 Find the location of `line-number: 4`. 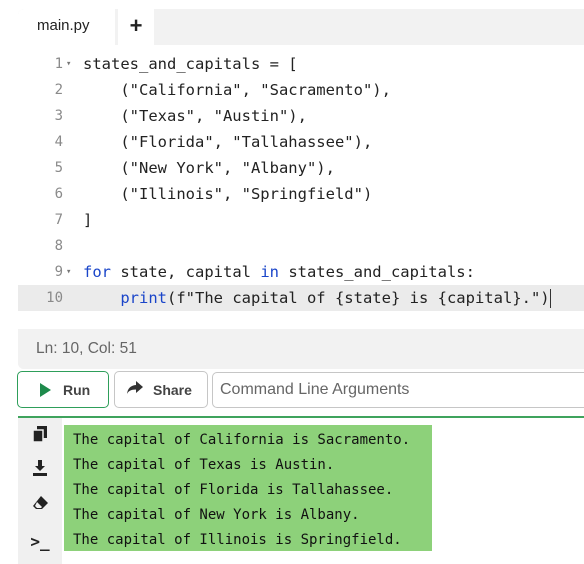

line-number: 4 is located at coordinates (58, 142).